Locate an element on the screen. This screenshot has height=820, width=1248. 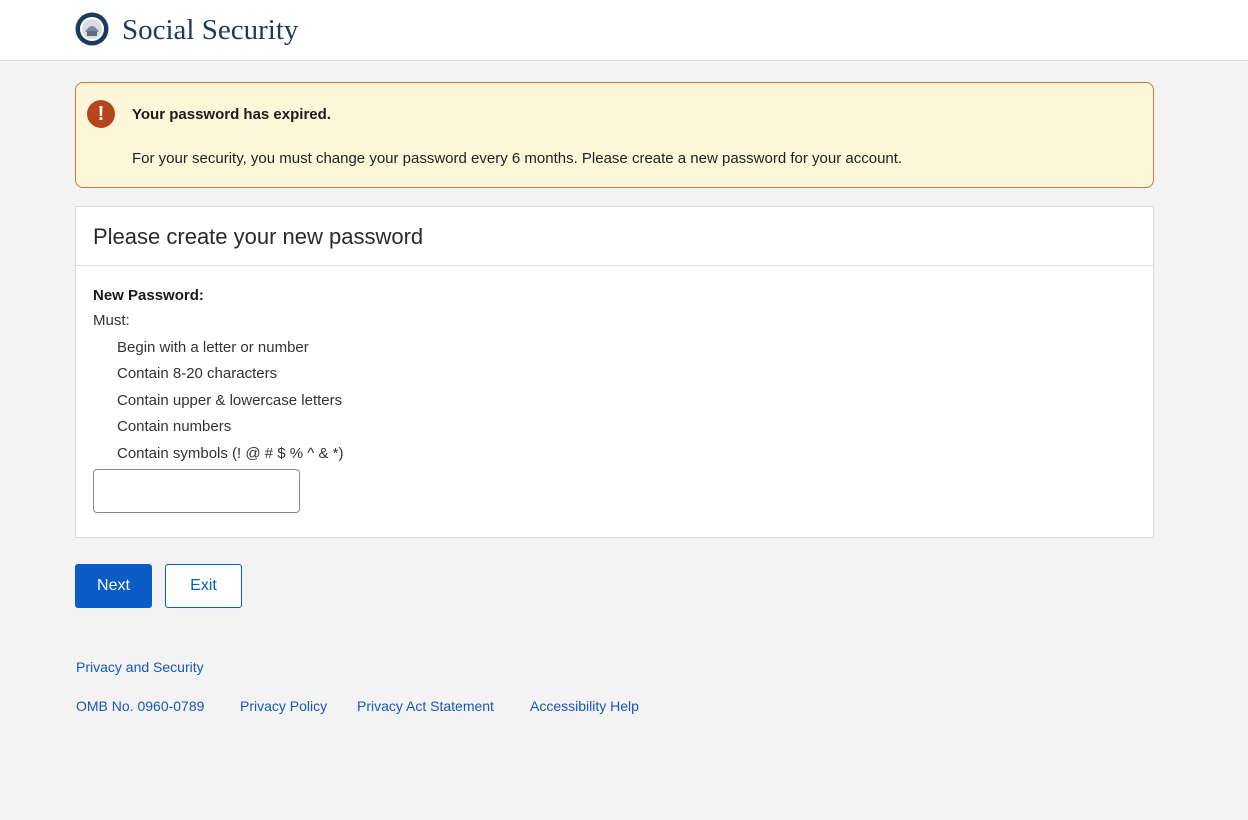
new-password-input is located at coordinates (196, 491).